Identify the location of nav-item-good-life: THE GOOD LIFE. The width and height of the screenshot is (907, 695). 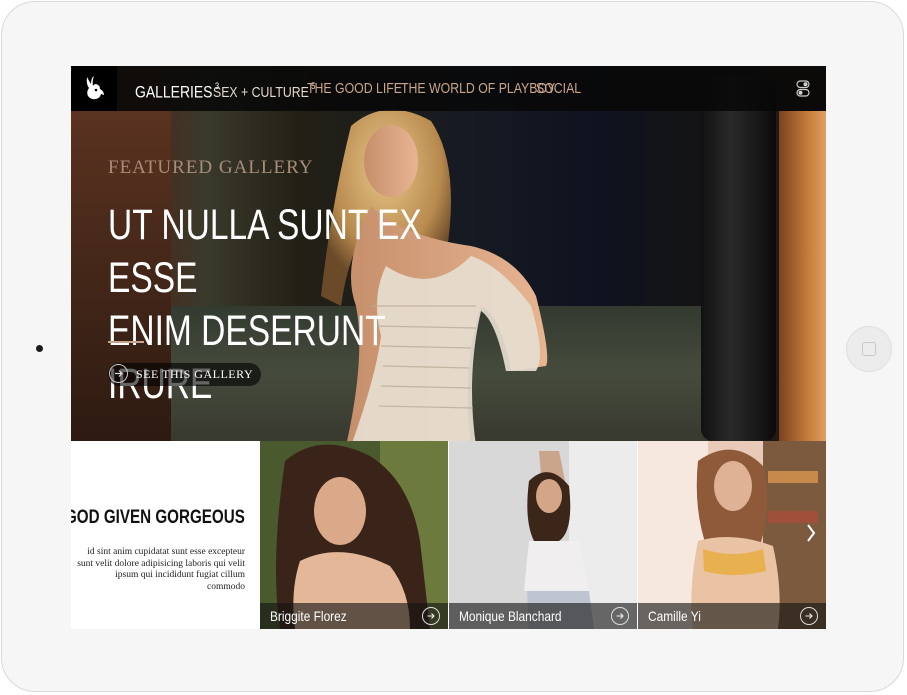
(354, 88).